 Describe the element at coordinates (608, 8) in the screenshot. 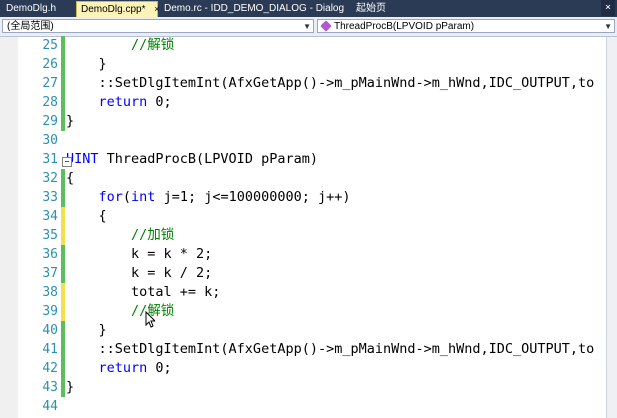

I see `close-window-icon: ×` at that location.